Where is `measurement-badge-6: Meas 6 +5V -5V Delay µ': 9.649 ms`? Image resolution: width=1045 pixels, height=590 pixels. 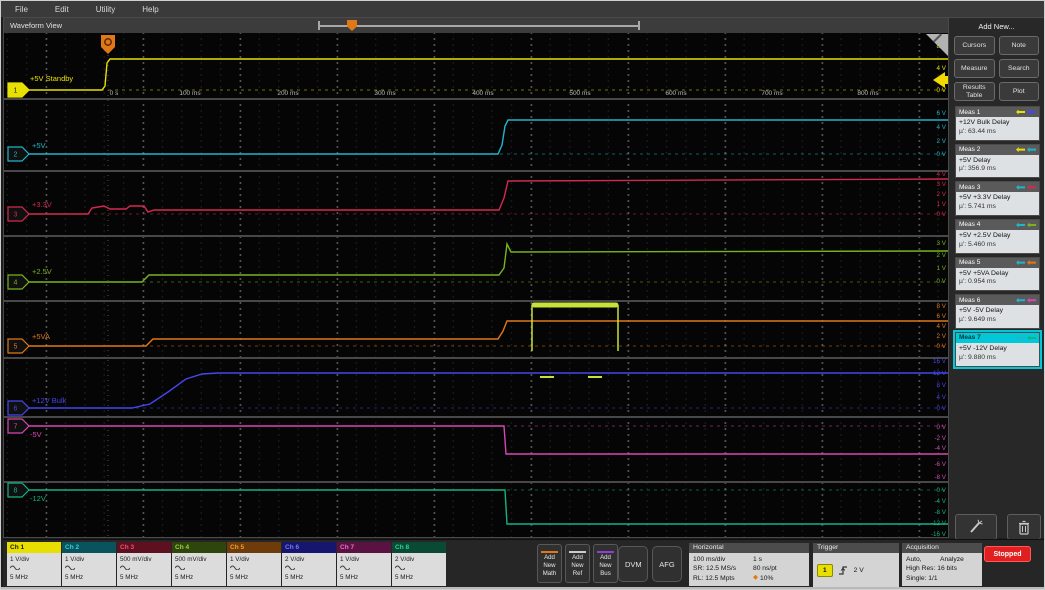
measurement-badge-6: Meas 6 +5V -5V Delay µ': 9.649 ms is located at coordinates (997, 311).